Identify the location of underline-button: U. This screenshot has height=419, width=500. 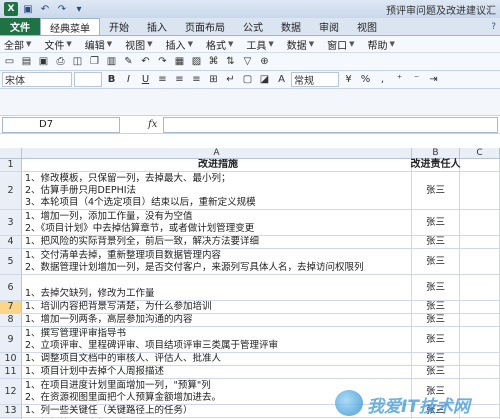
(145, 79).